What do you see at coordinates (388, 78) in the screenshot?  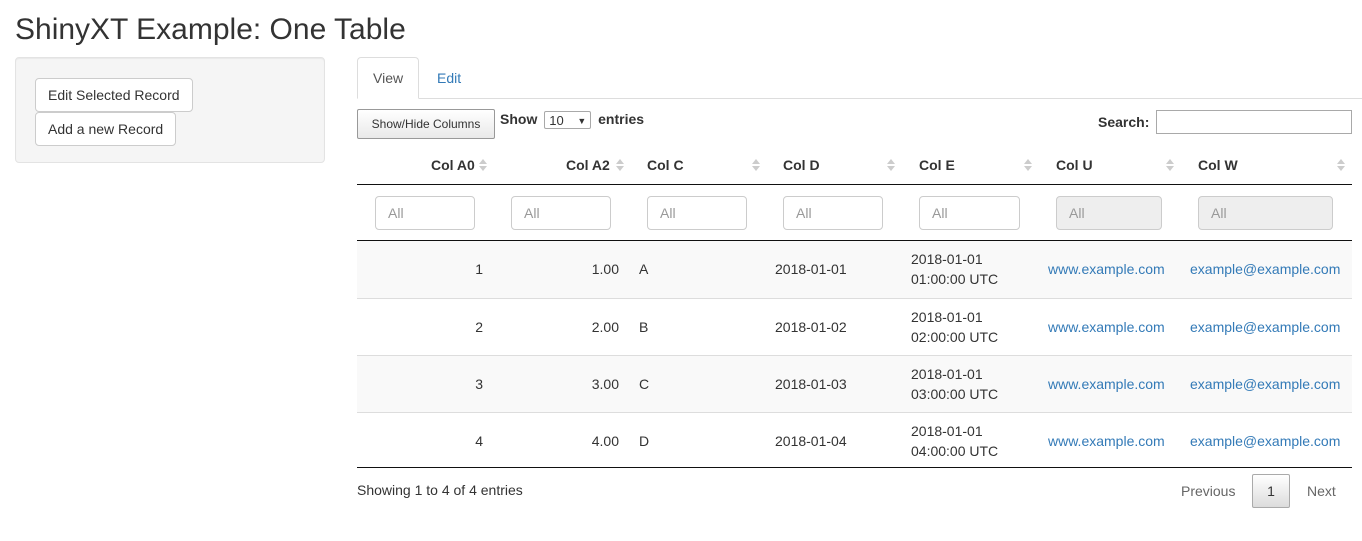 I see `tab-view: View` at bounding box center [388, 78].